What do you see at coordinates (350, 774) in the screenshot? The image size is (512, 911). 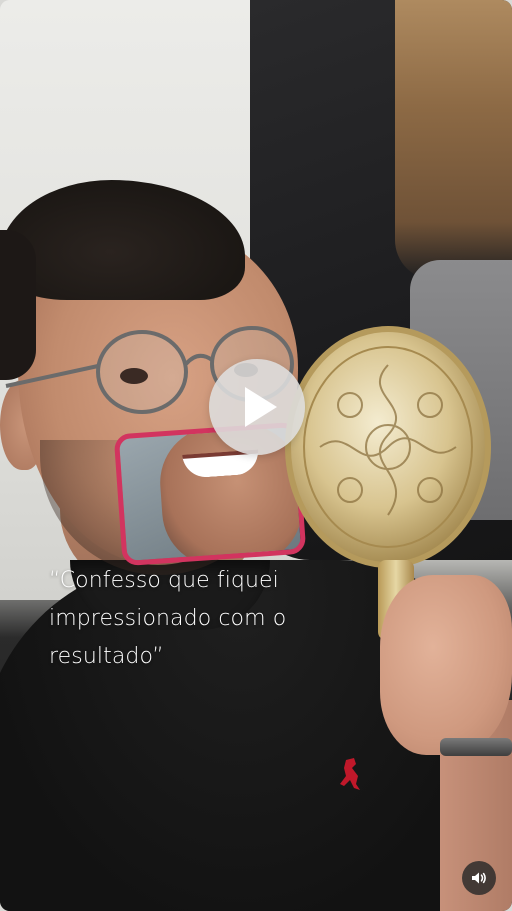 I see `shirt-logo-icon` at bounding box center [350, 774].